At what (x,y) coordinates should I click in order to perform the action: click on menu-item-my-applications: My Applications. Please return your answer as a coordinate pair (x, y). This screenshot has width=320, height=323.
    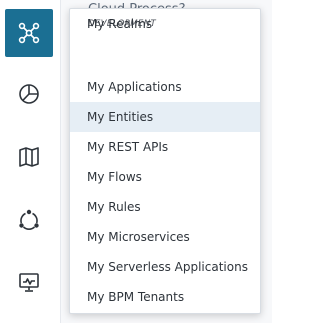
    Looking at the image, I should click on (165, 87).